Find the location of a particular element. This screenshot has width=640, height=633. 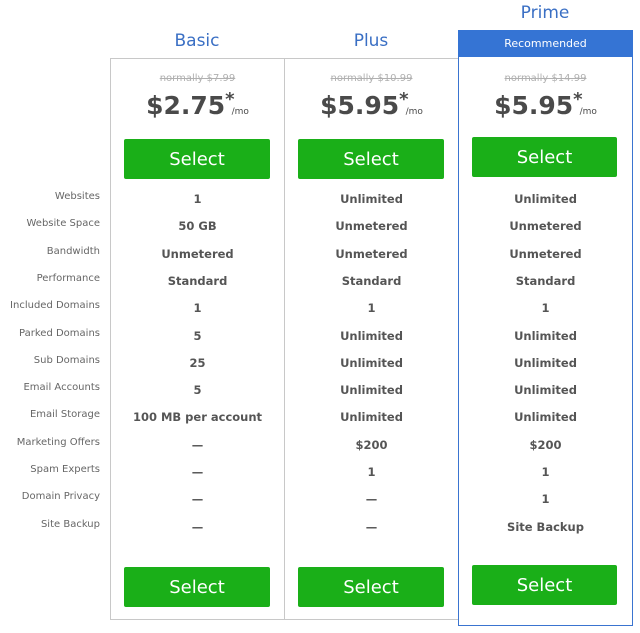

select-button-prime-top: Select is located at coordinates (544, 157).